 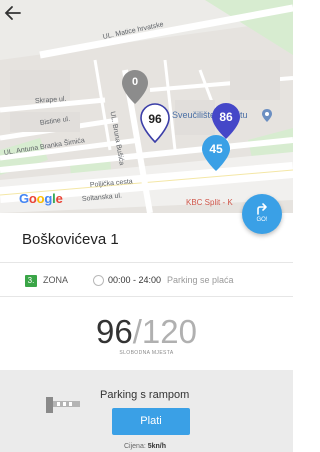 I want to click on parking-pin-gray: 0, so click(x=135, y=87).